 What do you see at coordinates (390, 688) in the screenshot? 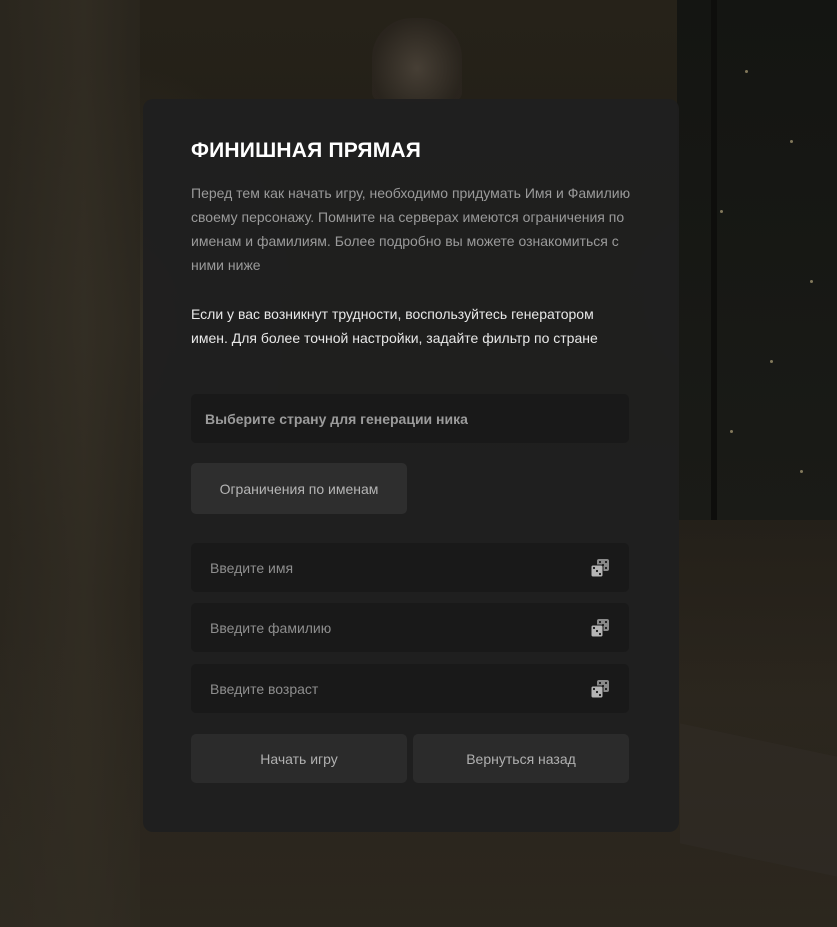
I see `age-input` at bounding box center [390, 688].